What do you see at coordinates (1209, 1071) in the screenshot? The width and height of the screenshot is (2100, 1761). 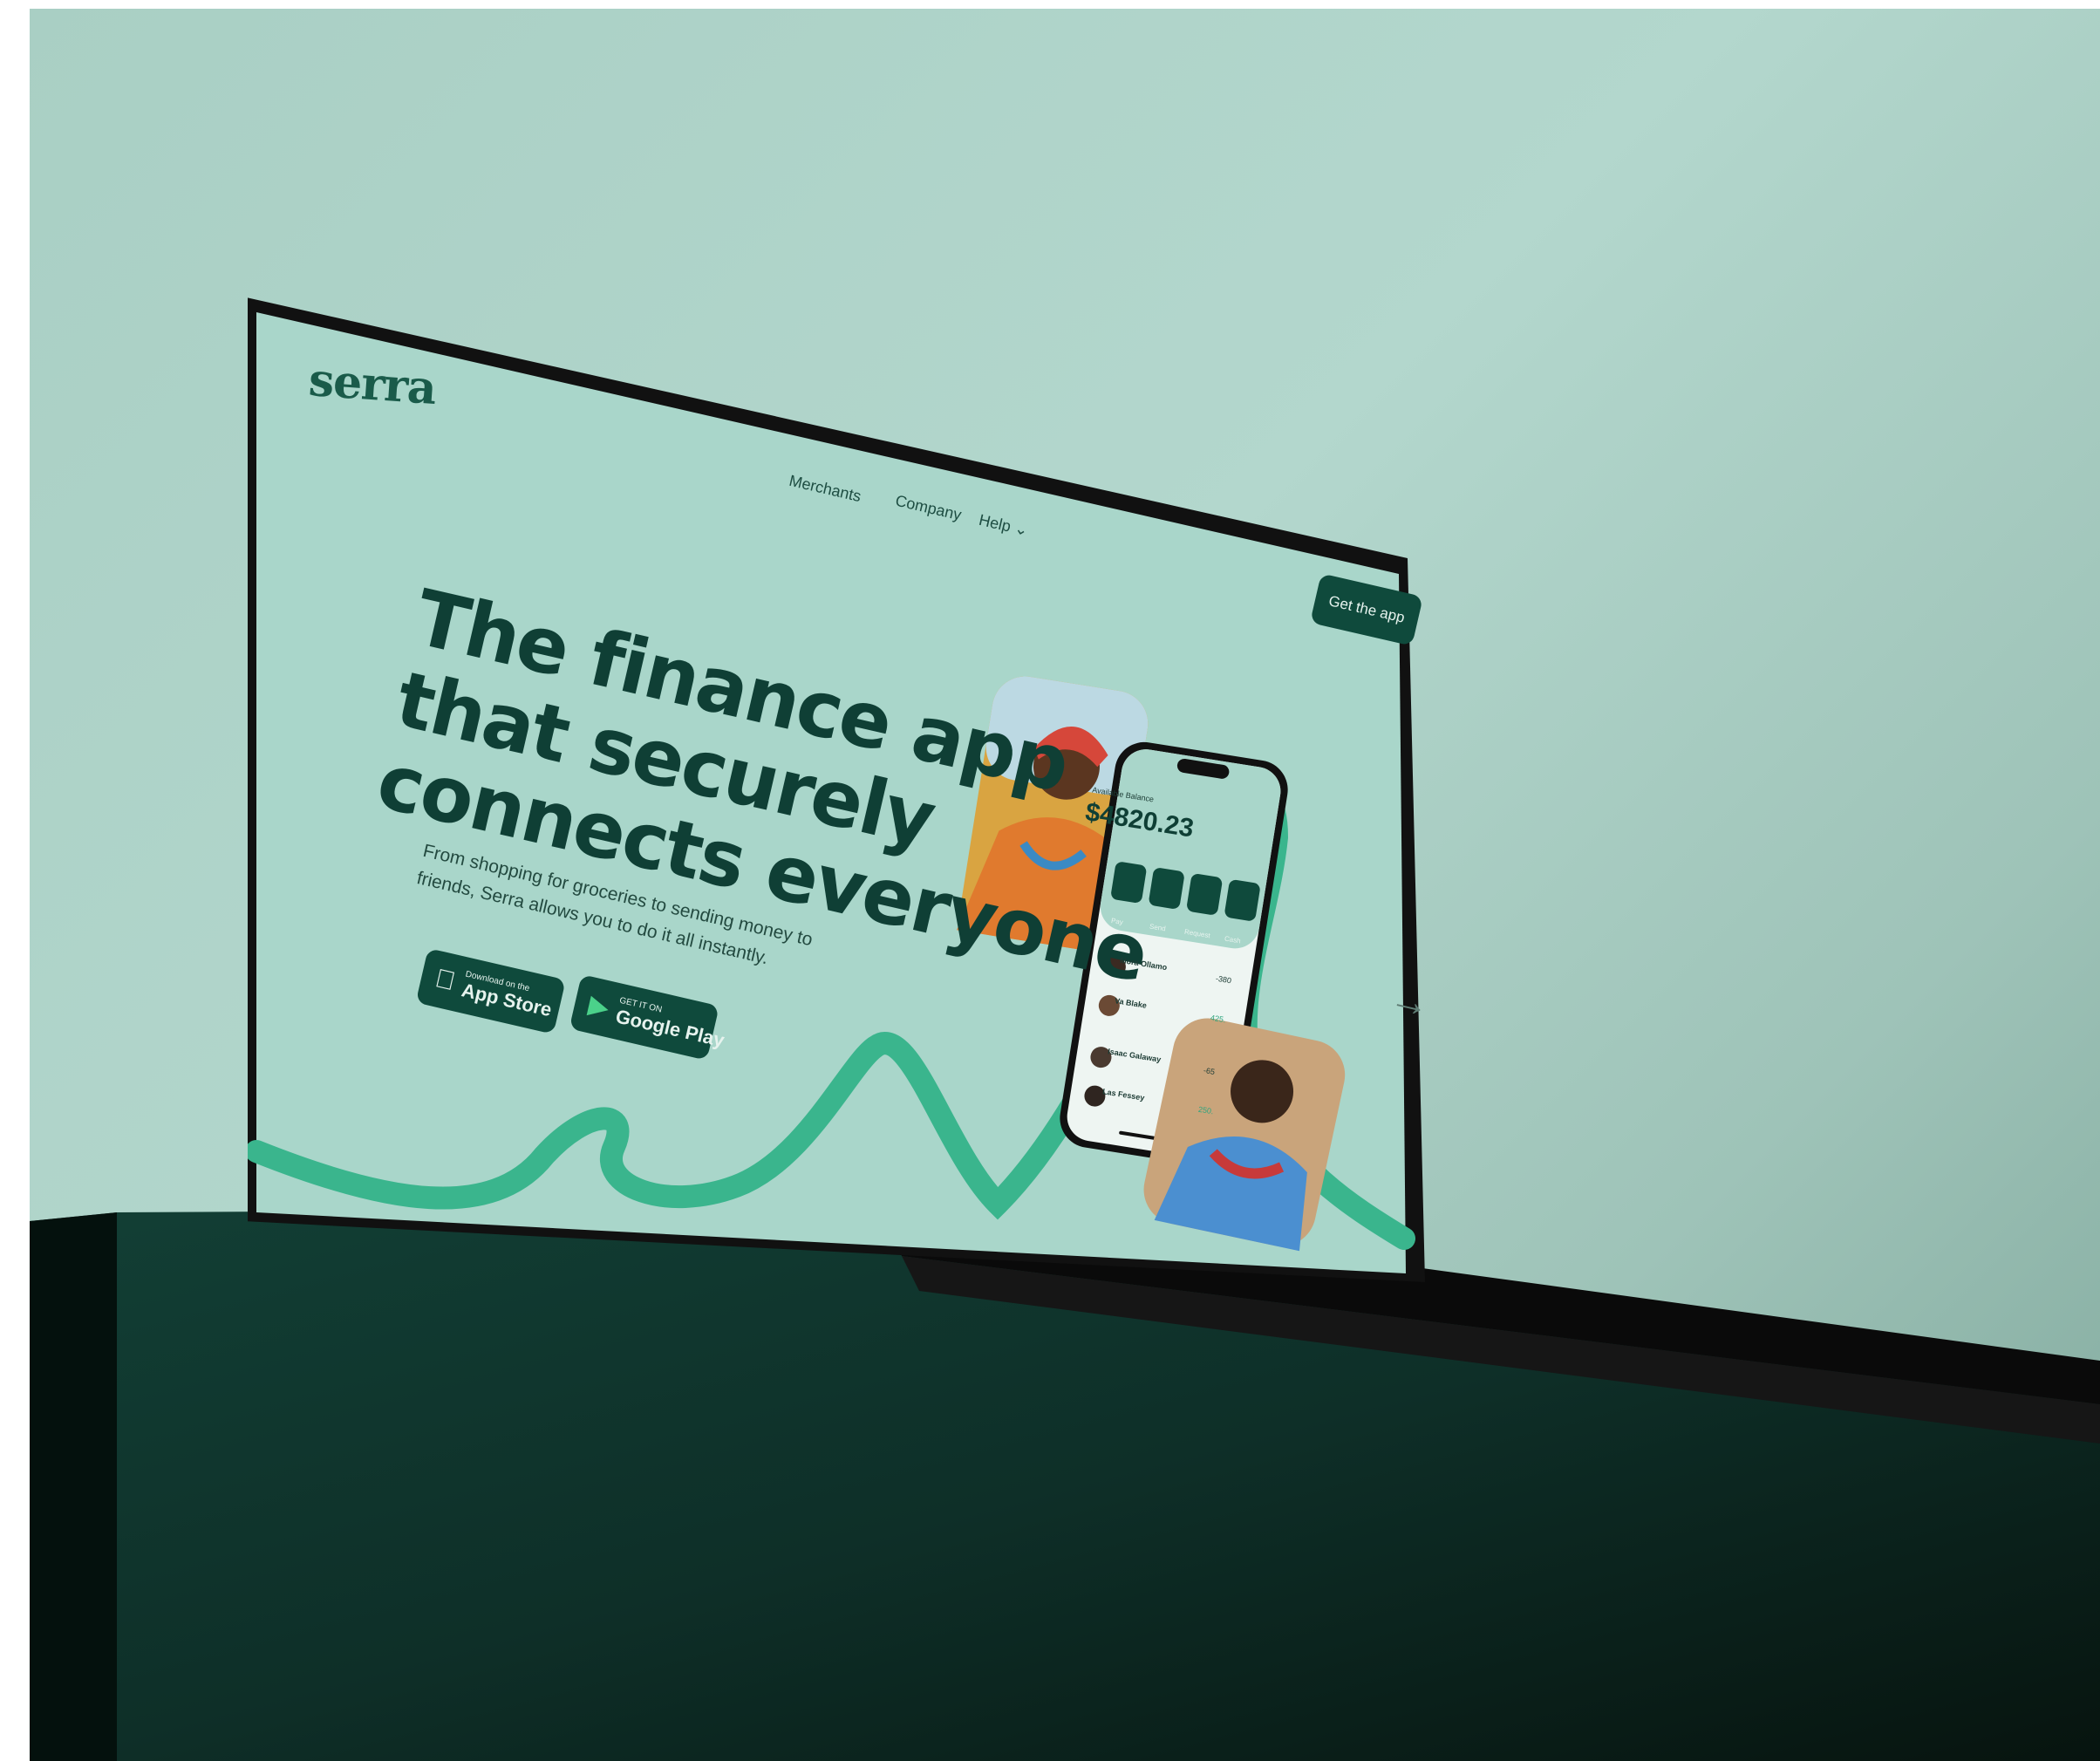 I see `transaction-amount: -65` at bounding box center [1209, 1071].